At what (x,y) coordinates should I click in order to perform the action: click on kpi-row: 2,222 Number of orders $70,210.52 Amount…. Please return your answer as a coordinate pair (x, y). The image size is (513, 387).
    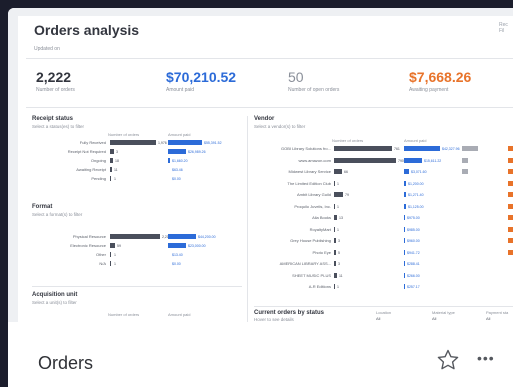
    Looking at the image, I should click on (269, 83).